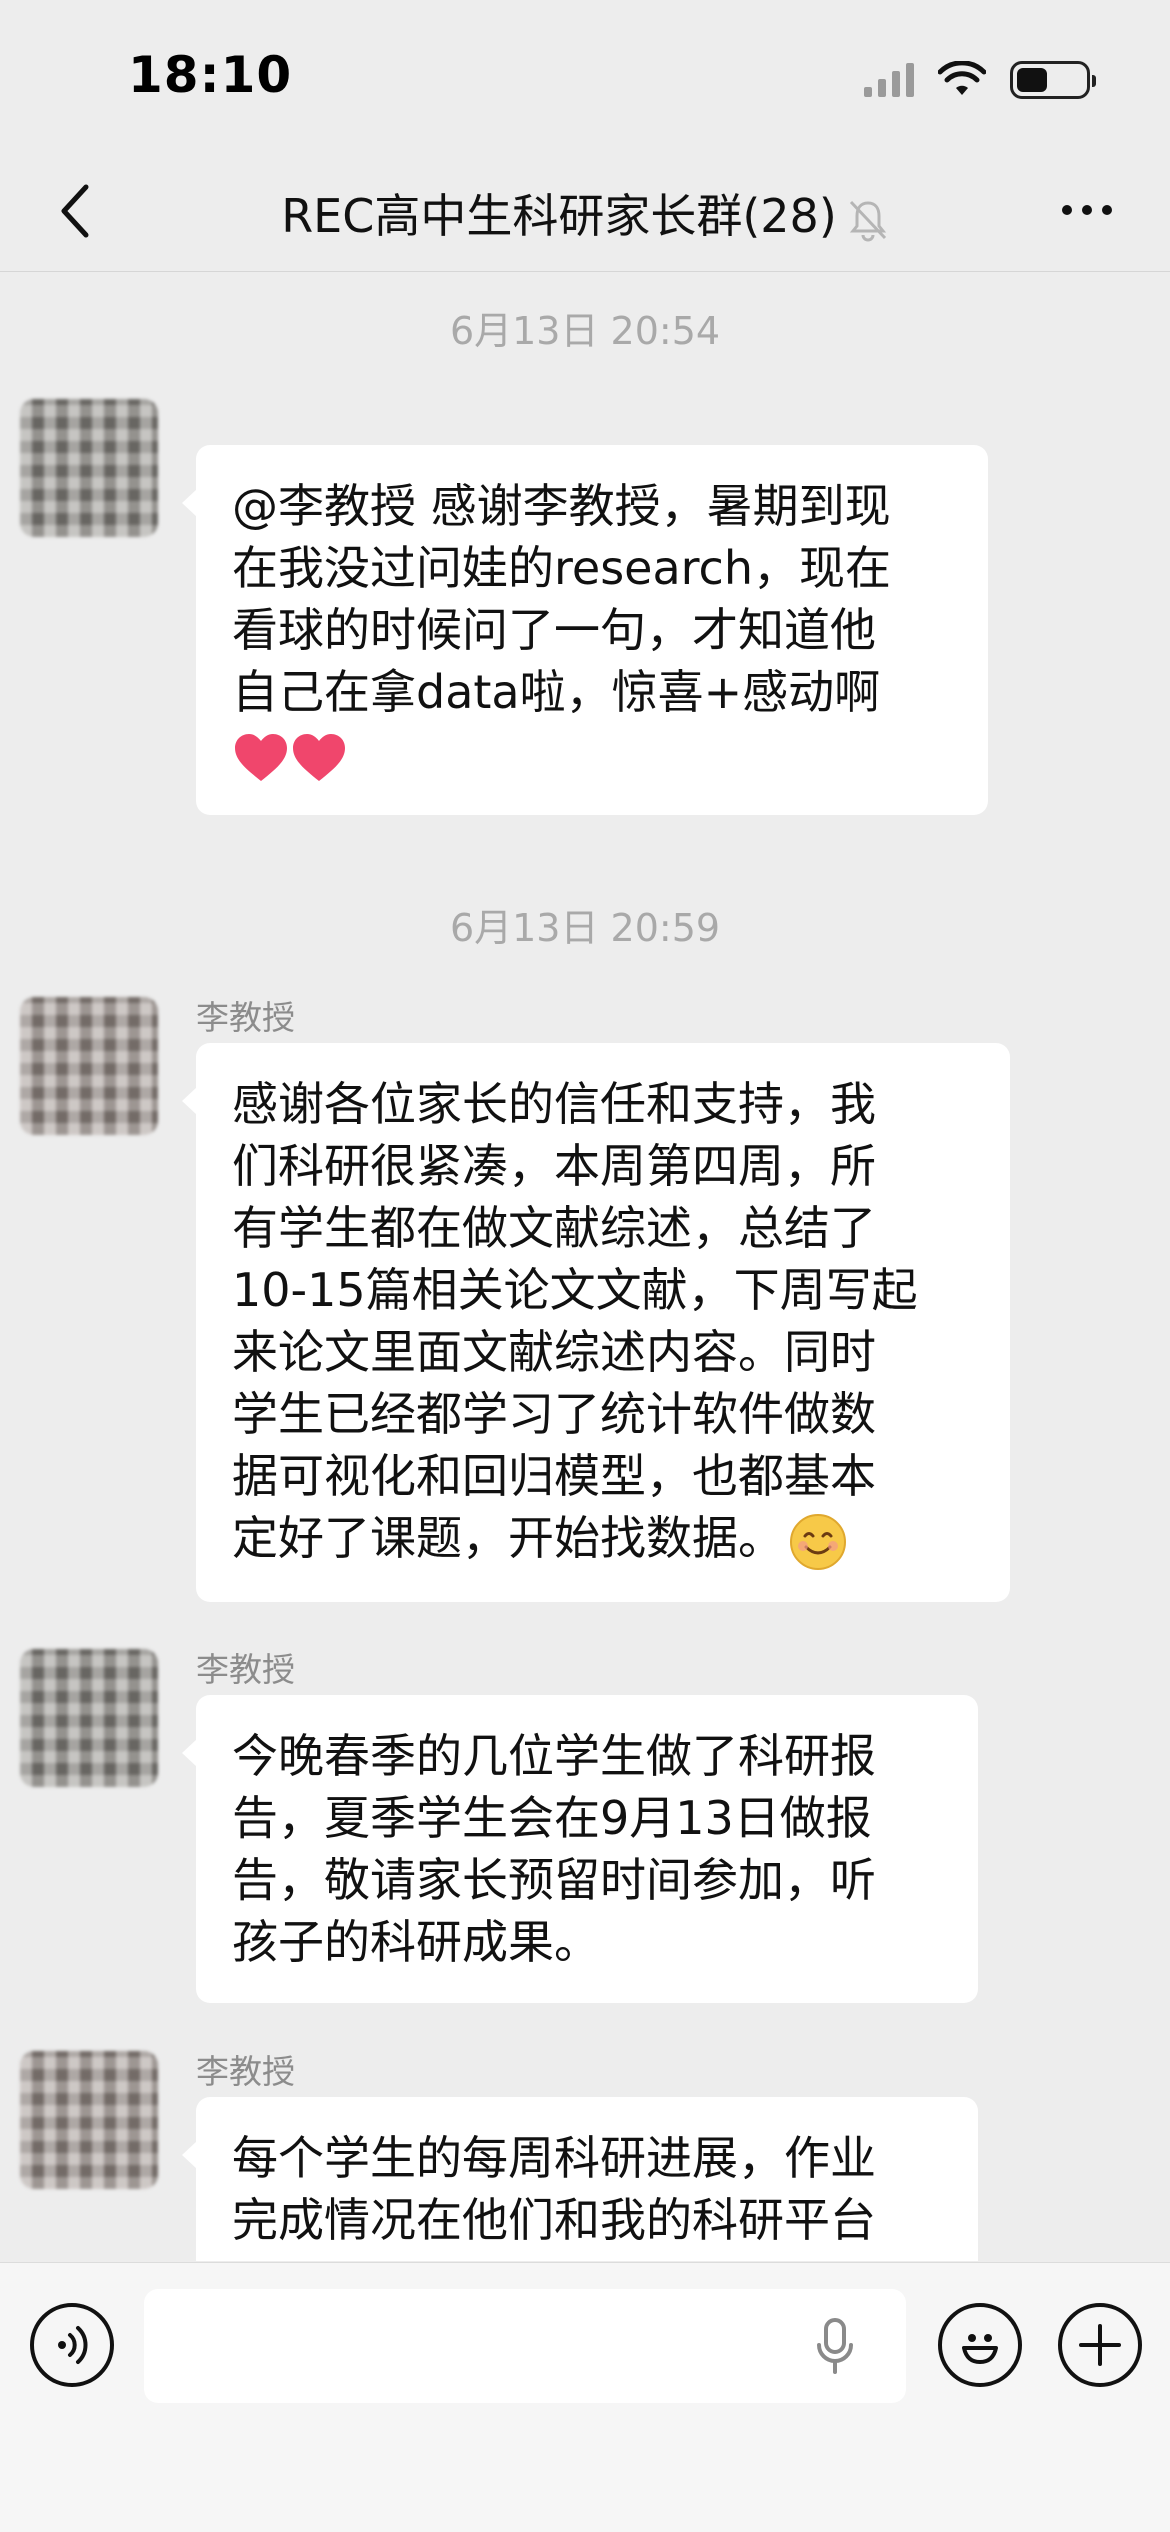  Describe the element at coordinates (867, 220) in the screenshot. I see `bell-muted-icon` at that location.